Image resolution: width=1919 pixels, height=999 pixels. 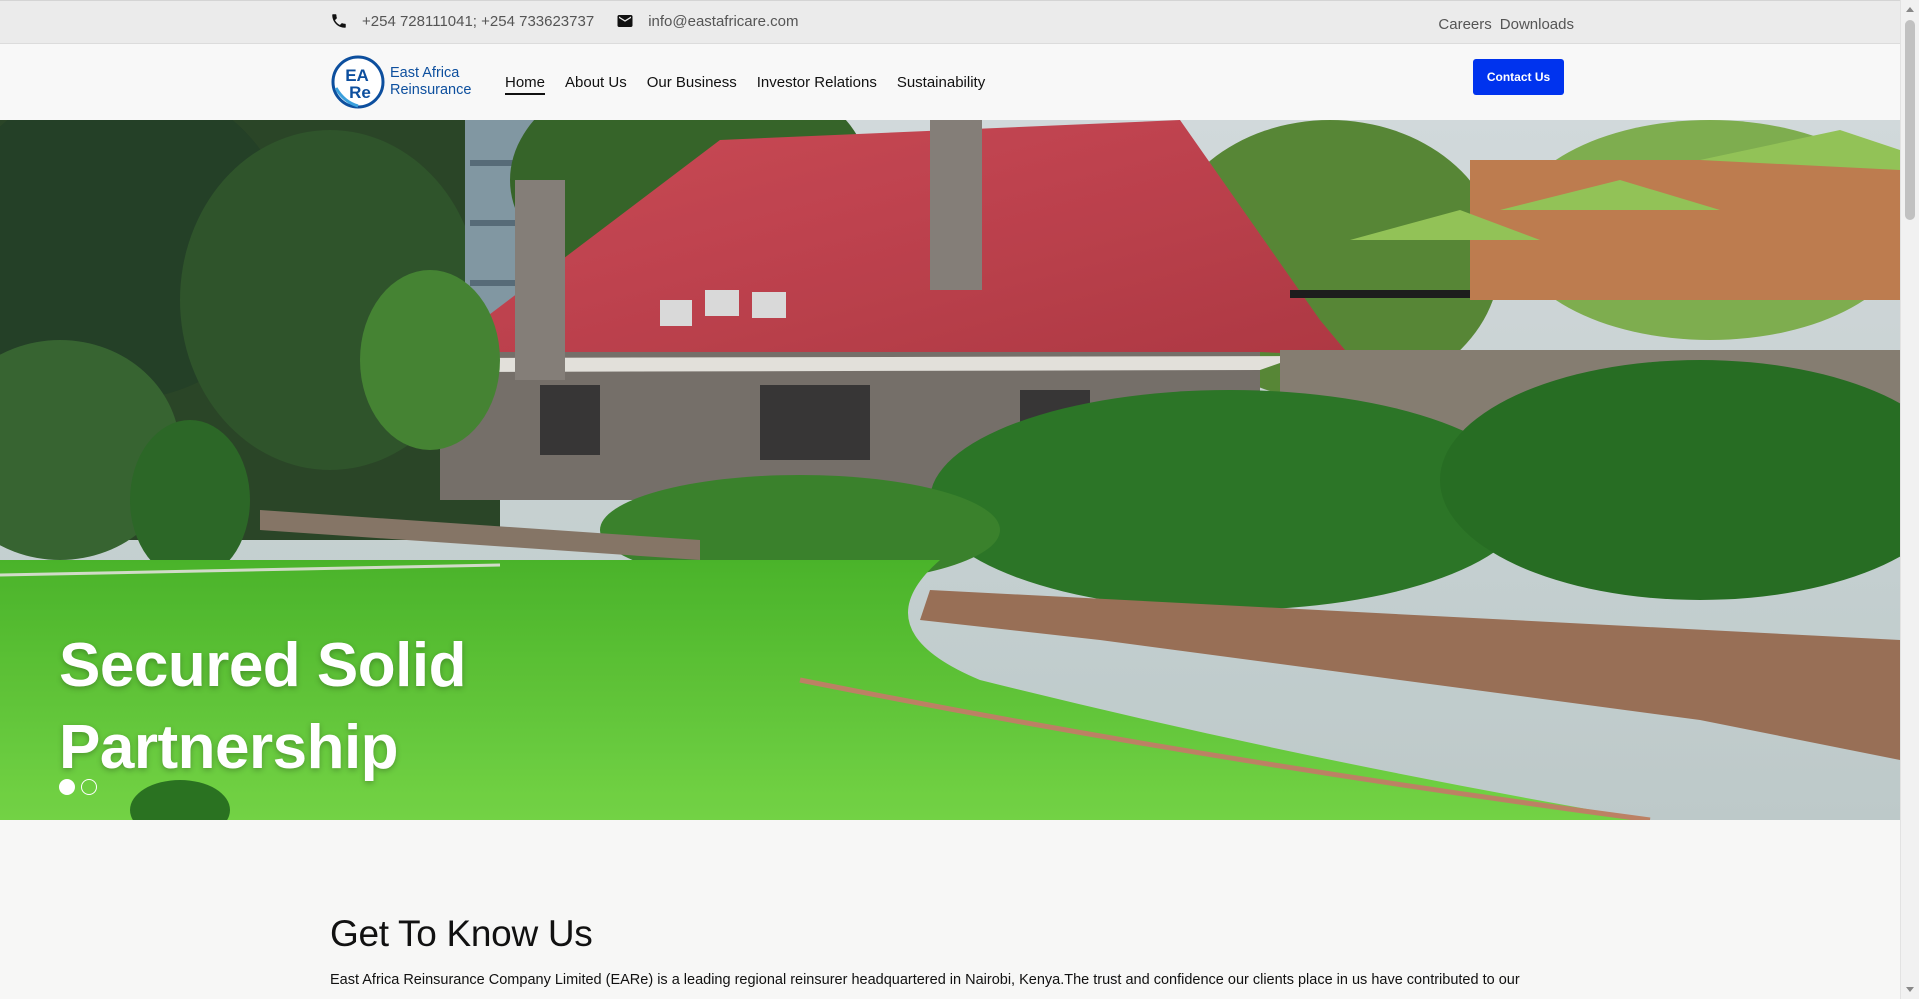 What do you see at coordinates (262, 707) in the screenshot?
I see `hero-title: Secured Solid Partnership` at bounding box center [262, 707].